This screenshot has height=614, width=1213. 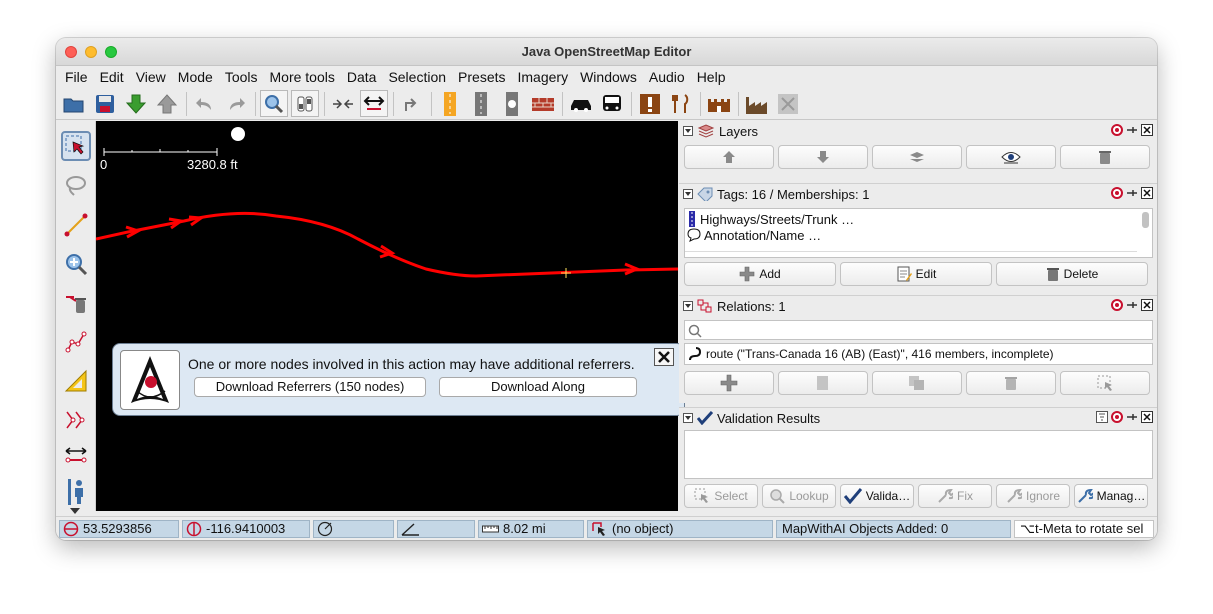 What do you see at coordinates (543, 103) in the screenshot?
I see `preset-barrier` at bounding box center [543, 103].